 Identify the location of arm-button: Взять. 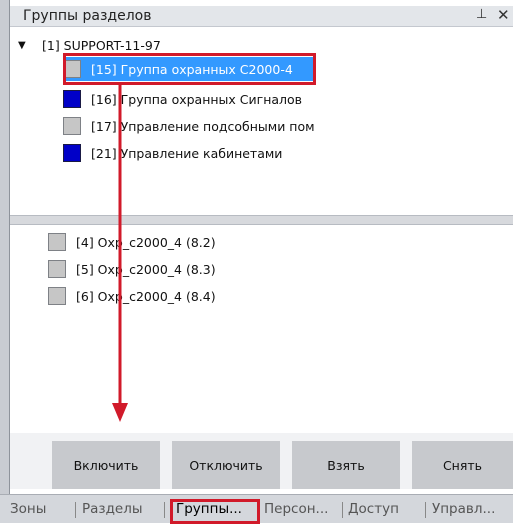
(346, 465).